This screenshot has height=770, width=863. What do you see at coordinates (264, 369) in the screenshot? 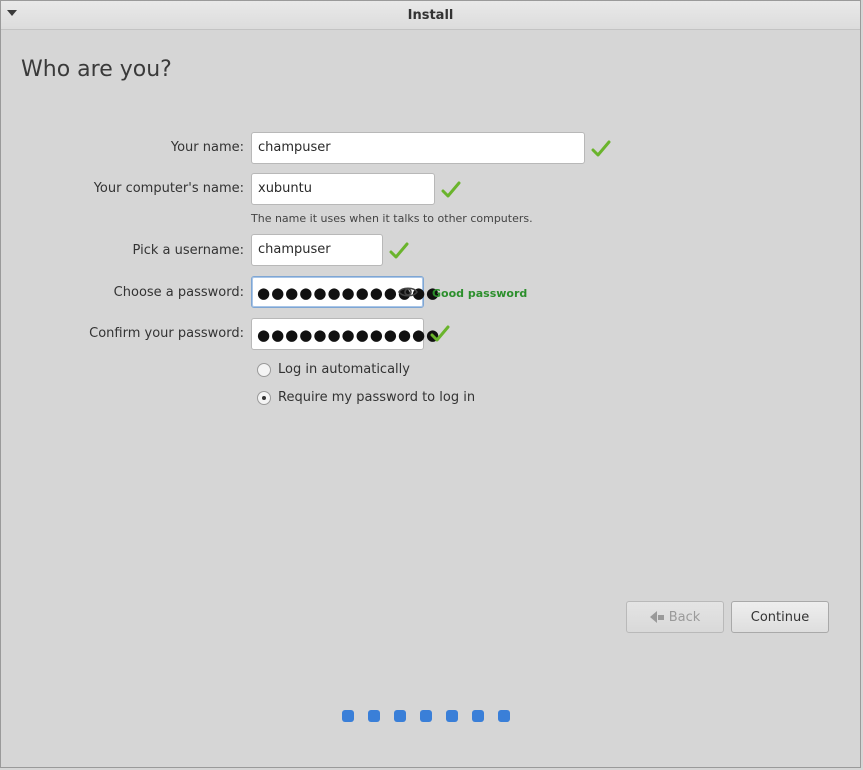
I see `login-automatically-radio` at bounding box center [264, 369].